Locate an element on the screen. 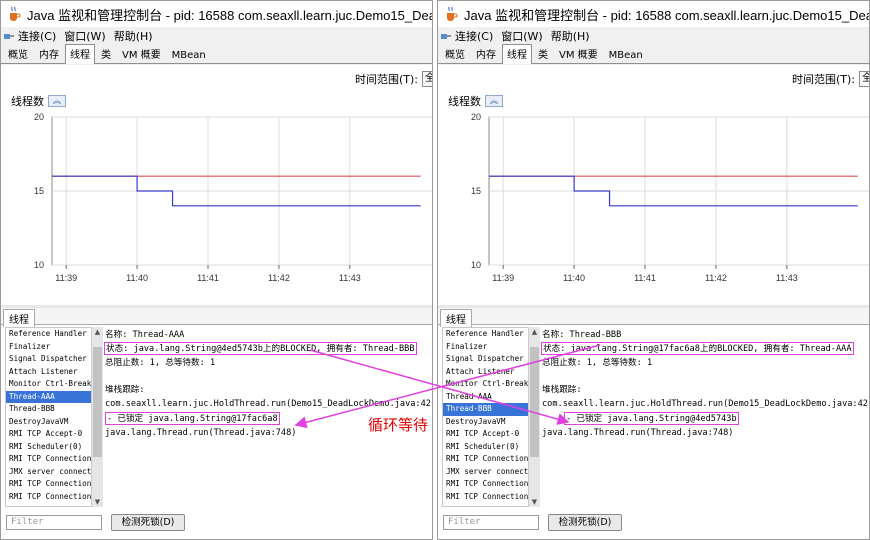 This screenshot has height=540, width=870. thread-tab-bar: 线程 is located at coordinates (216, 317).